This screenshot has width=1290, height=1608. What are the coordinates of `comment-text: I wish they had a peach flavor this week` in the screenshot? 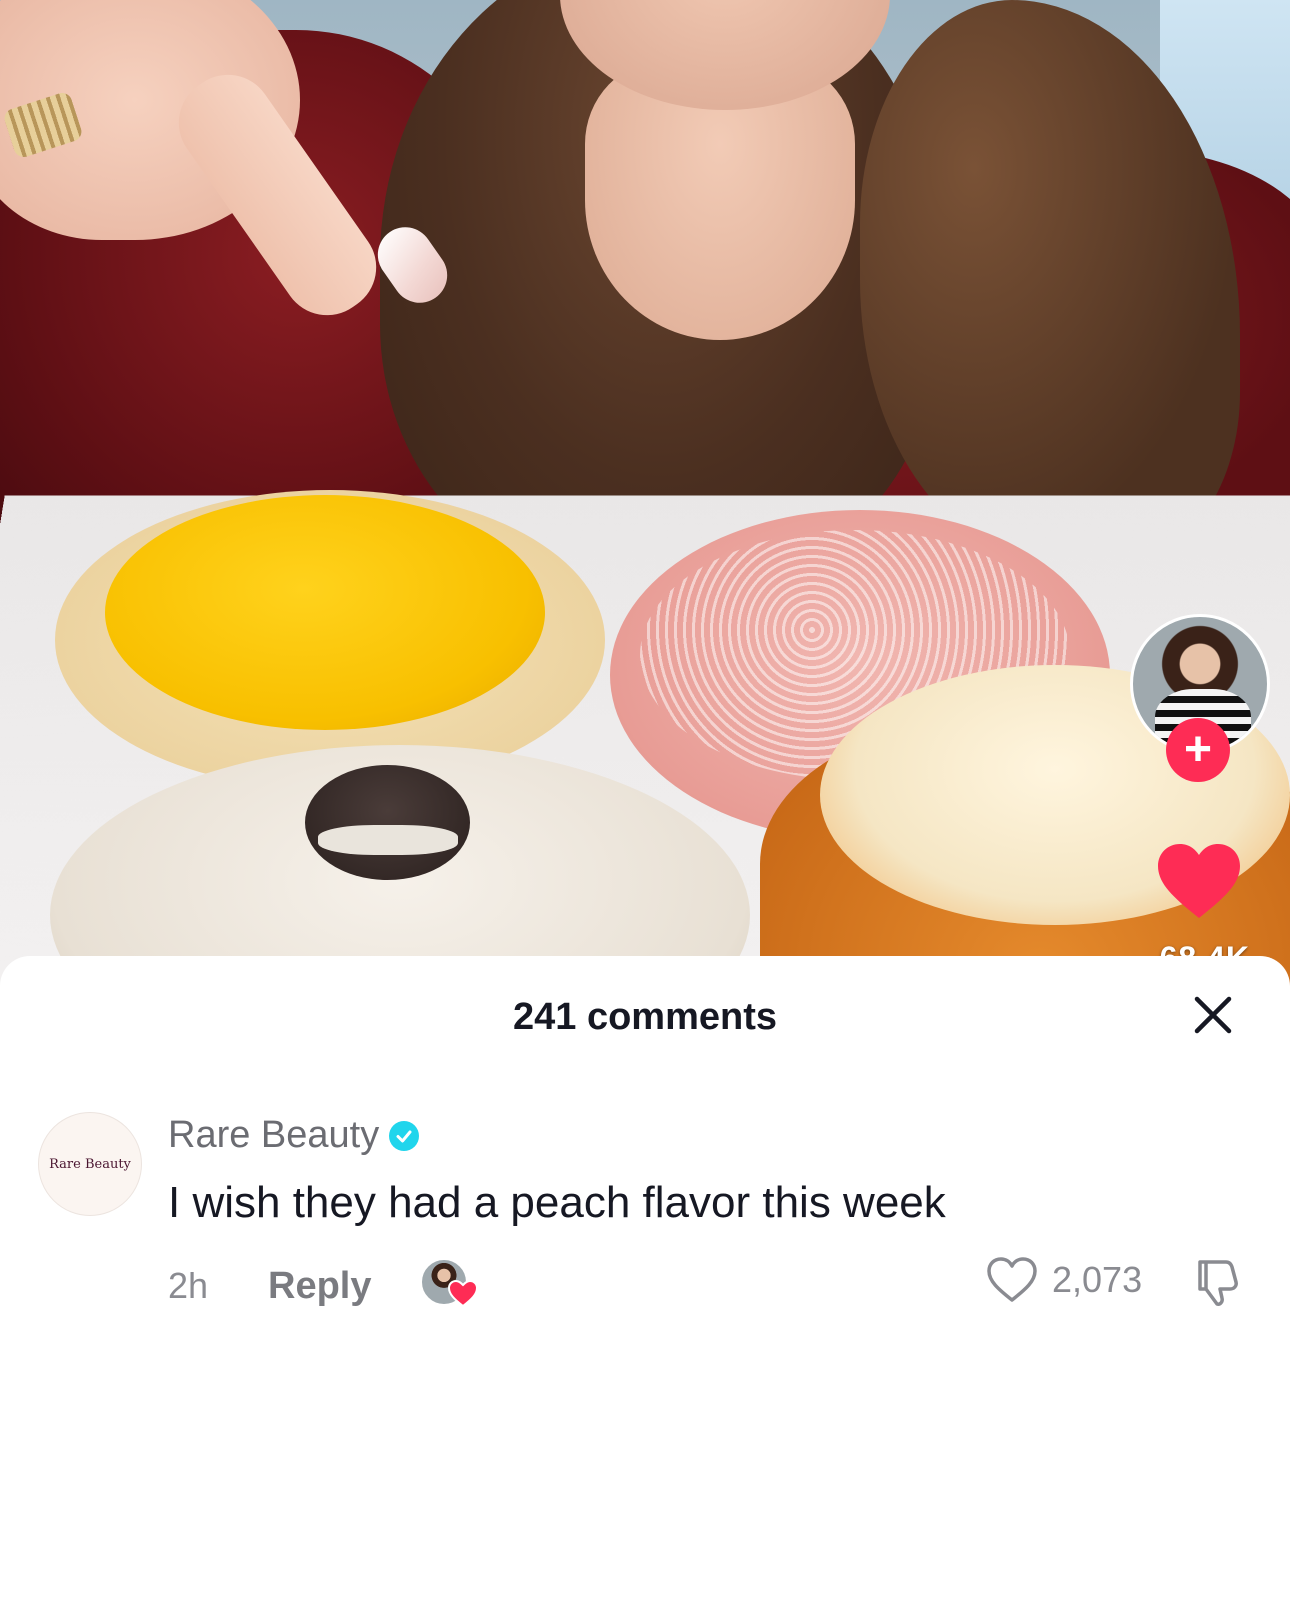 It's located at (557, 1202).